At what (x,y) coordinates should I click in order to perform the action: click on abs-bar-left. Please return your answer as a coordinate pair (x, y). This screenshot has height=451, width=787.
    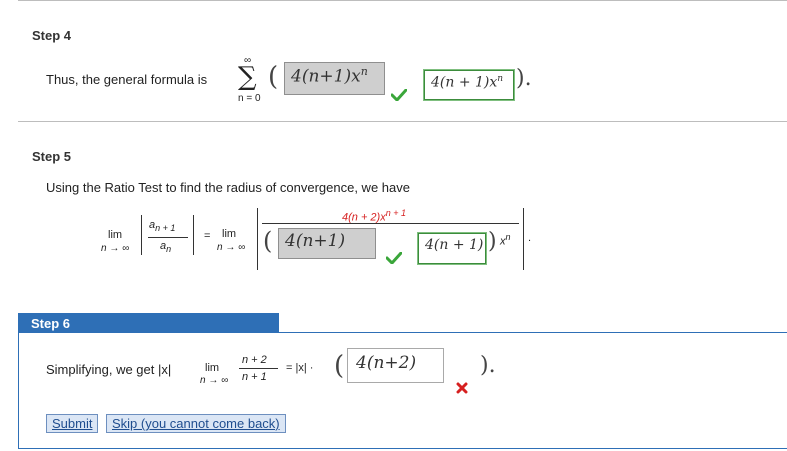
    Looking at the image, I should click on (141, 235).